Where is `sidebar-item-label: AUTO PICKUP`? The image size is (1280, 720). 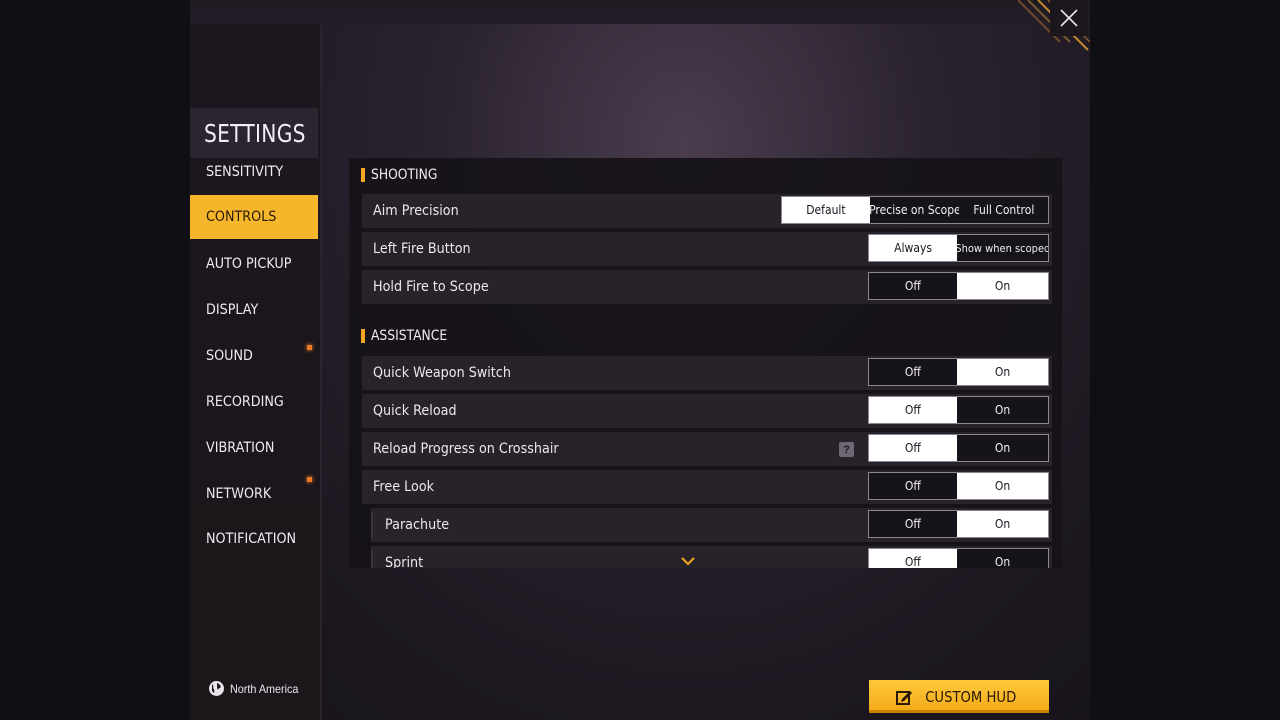
sidebar-item-label: AUTO PICKUP is located at coordinates (249, 264).